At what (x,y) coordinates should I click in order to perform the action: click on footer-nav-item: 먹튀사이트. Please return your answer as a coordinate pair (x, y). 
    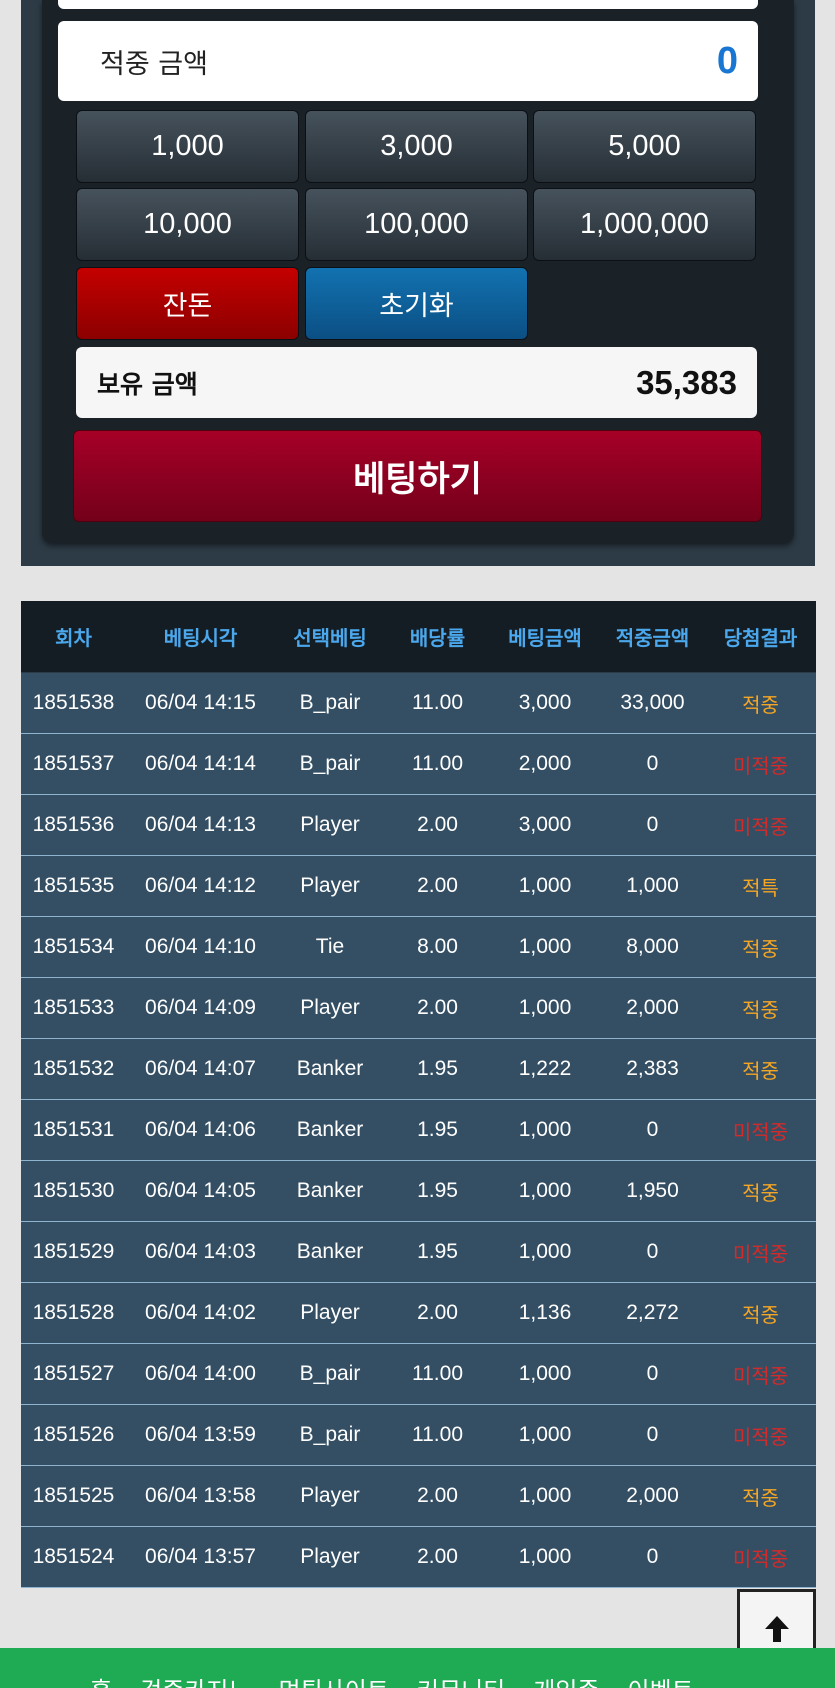
    Looking at the image, I should click on (334, 1679).